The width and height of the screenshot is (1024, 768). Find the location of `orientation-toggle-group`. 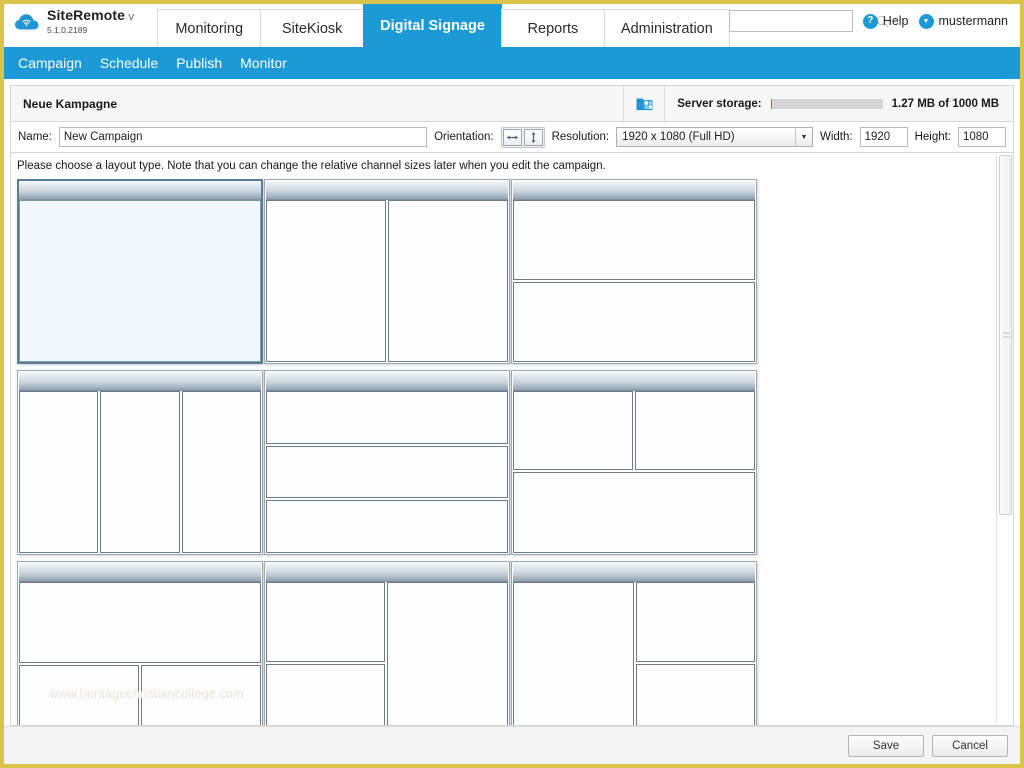

orientation-toggle-group is located at coordinates (522, 137).